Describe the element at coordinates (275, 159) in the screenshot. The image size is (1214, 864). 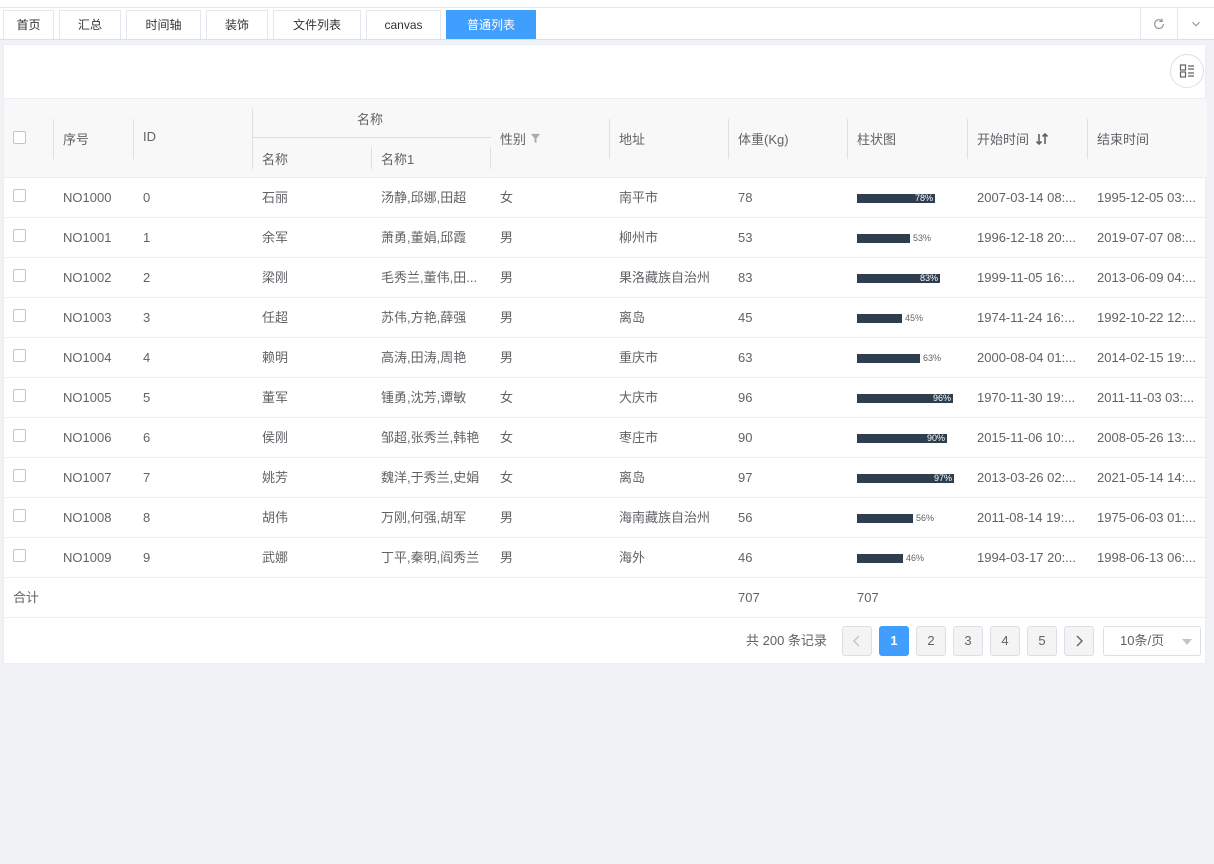
I see `header-name: 名称` at that location.